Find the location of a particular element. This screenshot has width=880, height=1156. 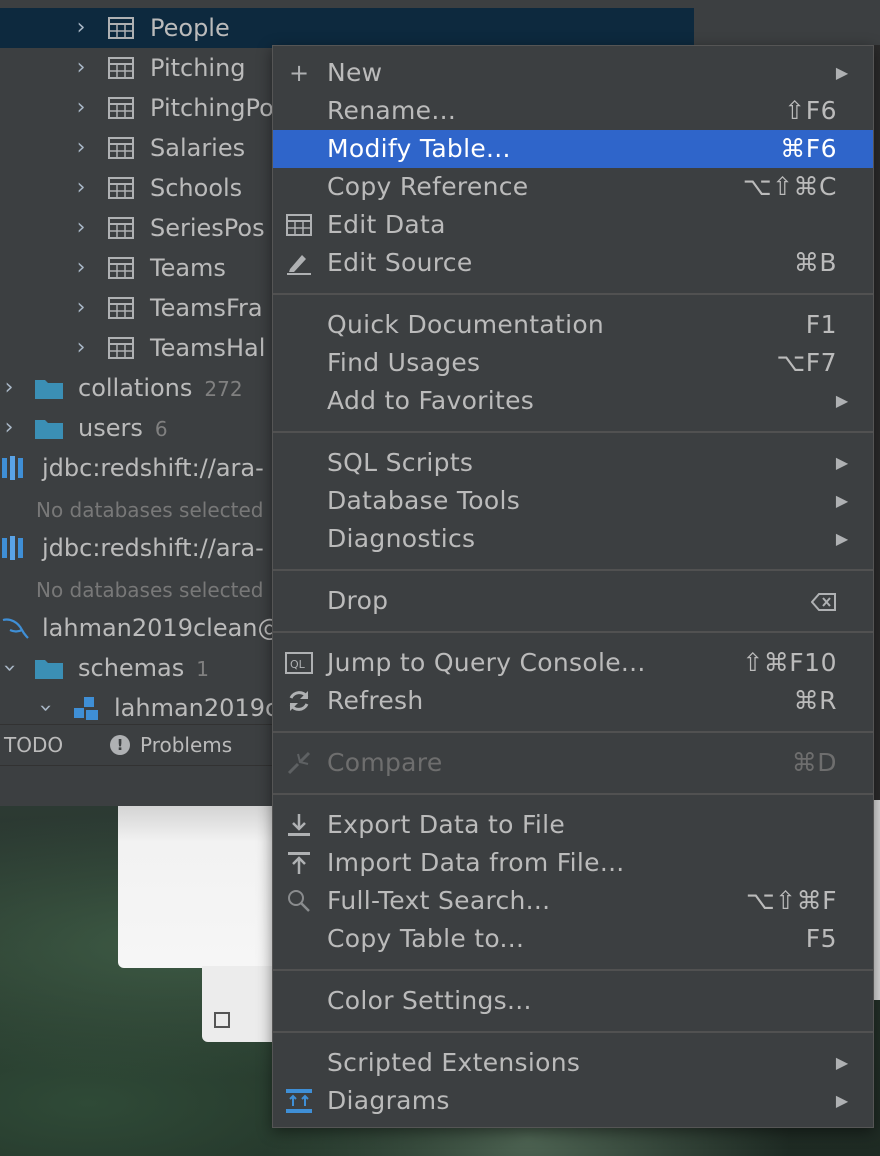

shortcut: ⌥⇧⌘C is located at coordinates (789, 186).